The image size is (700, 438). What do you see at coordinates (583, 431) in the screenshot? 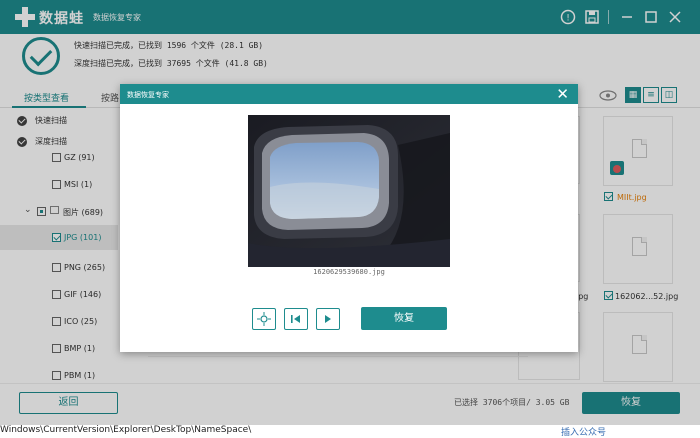
I see `background-link-text: 插入公众号` at bounding box center [583, 431].